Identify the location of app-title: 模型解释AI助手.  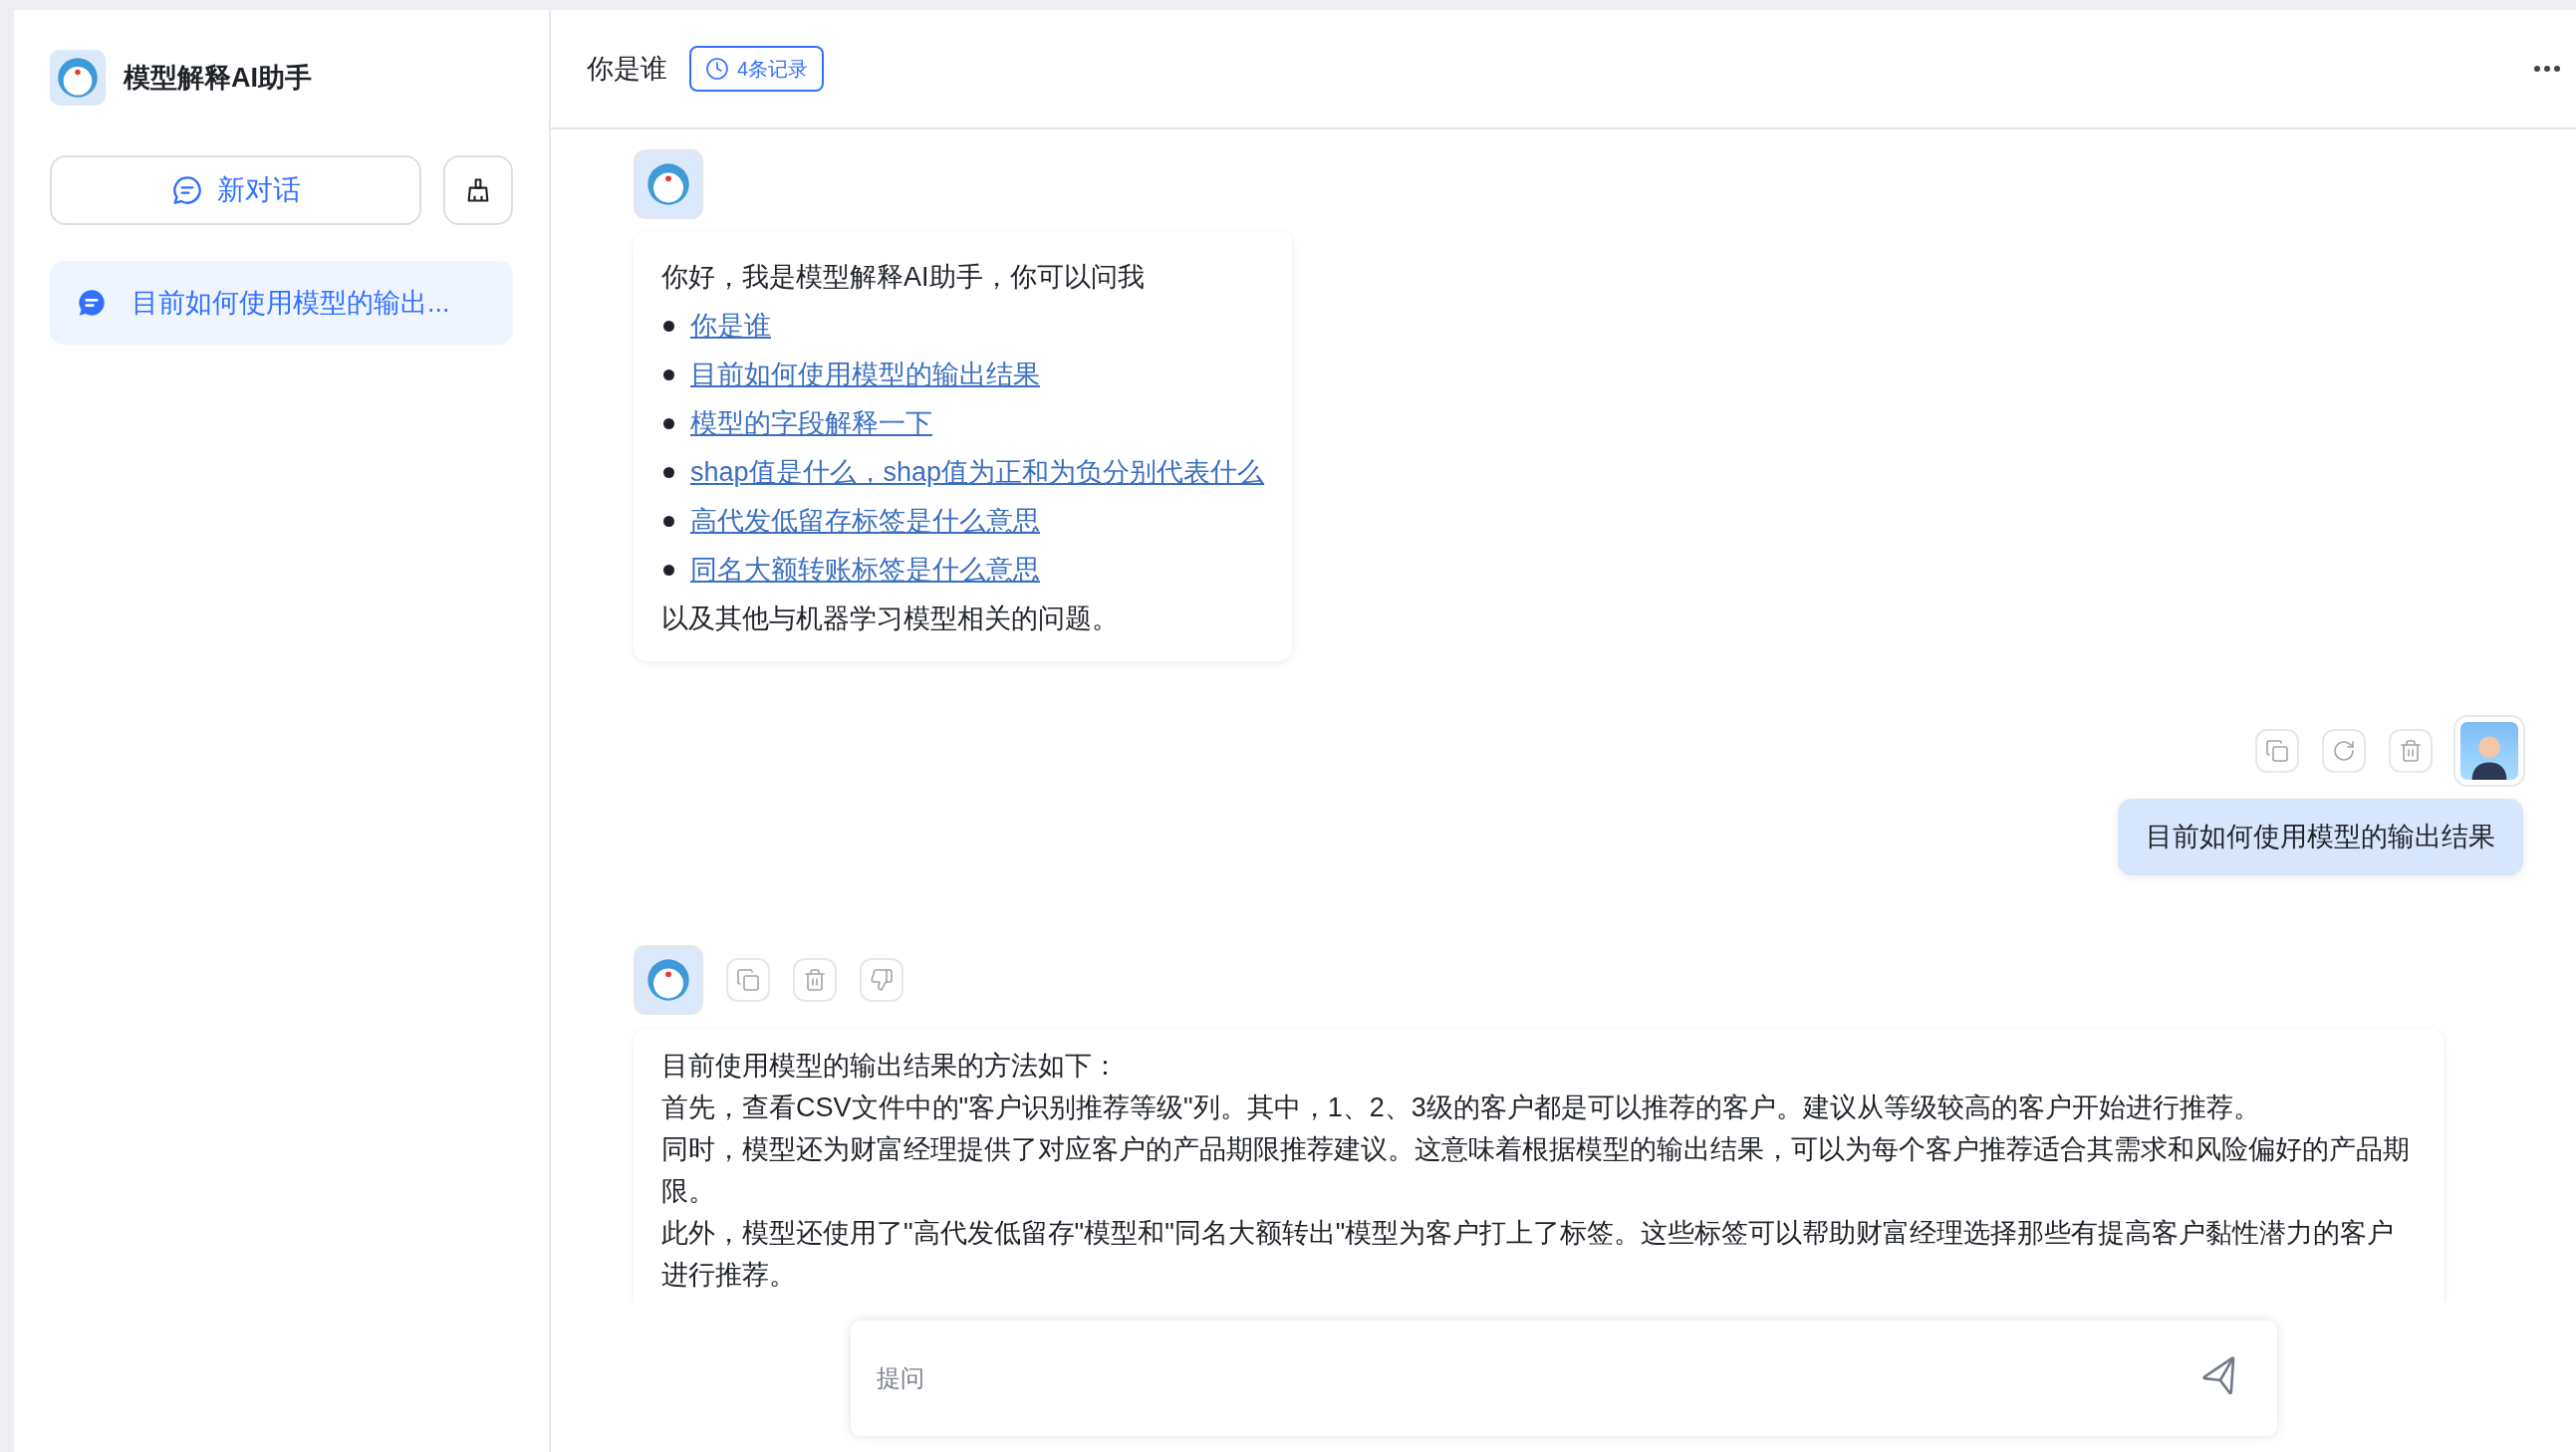
(218, 78).